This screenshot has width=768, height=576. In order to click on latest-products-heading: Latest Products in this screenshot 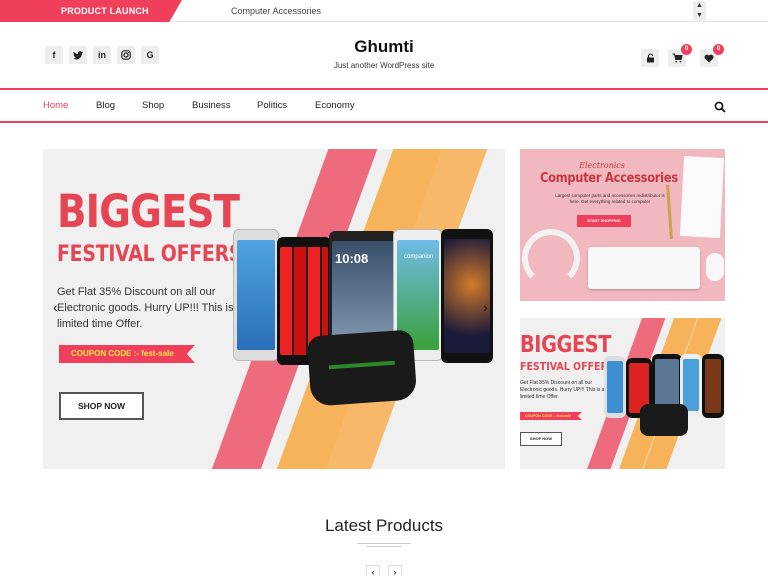, I will do `click(384, 525)`.